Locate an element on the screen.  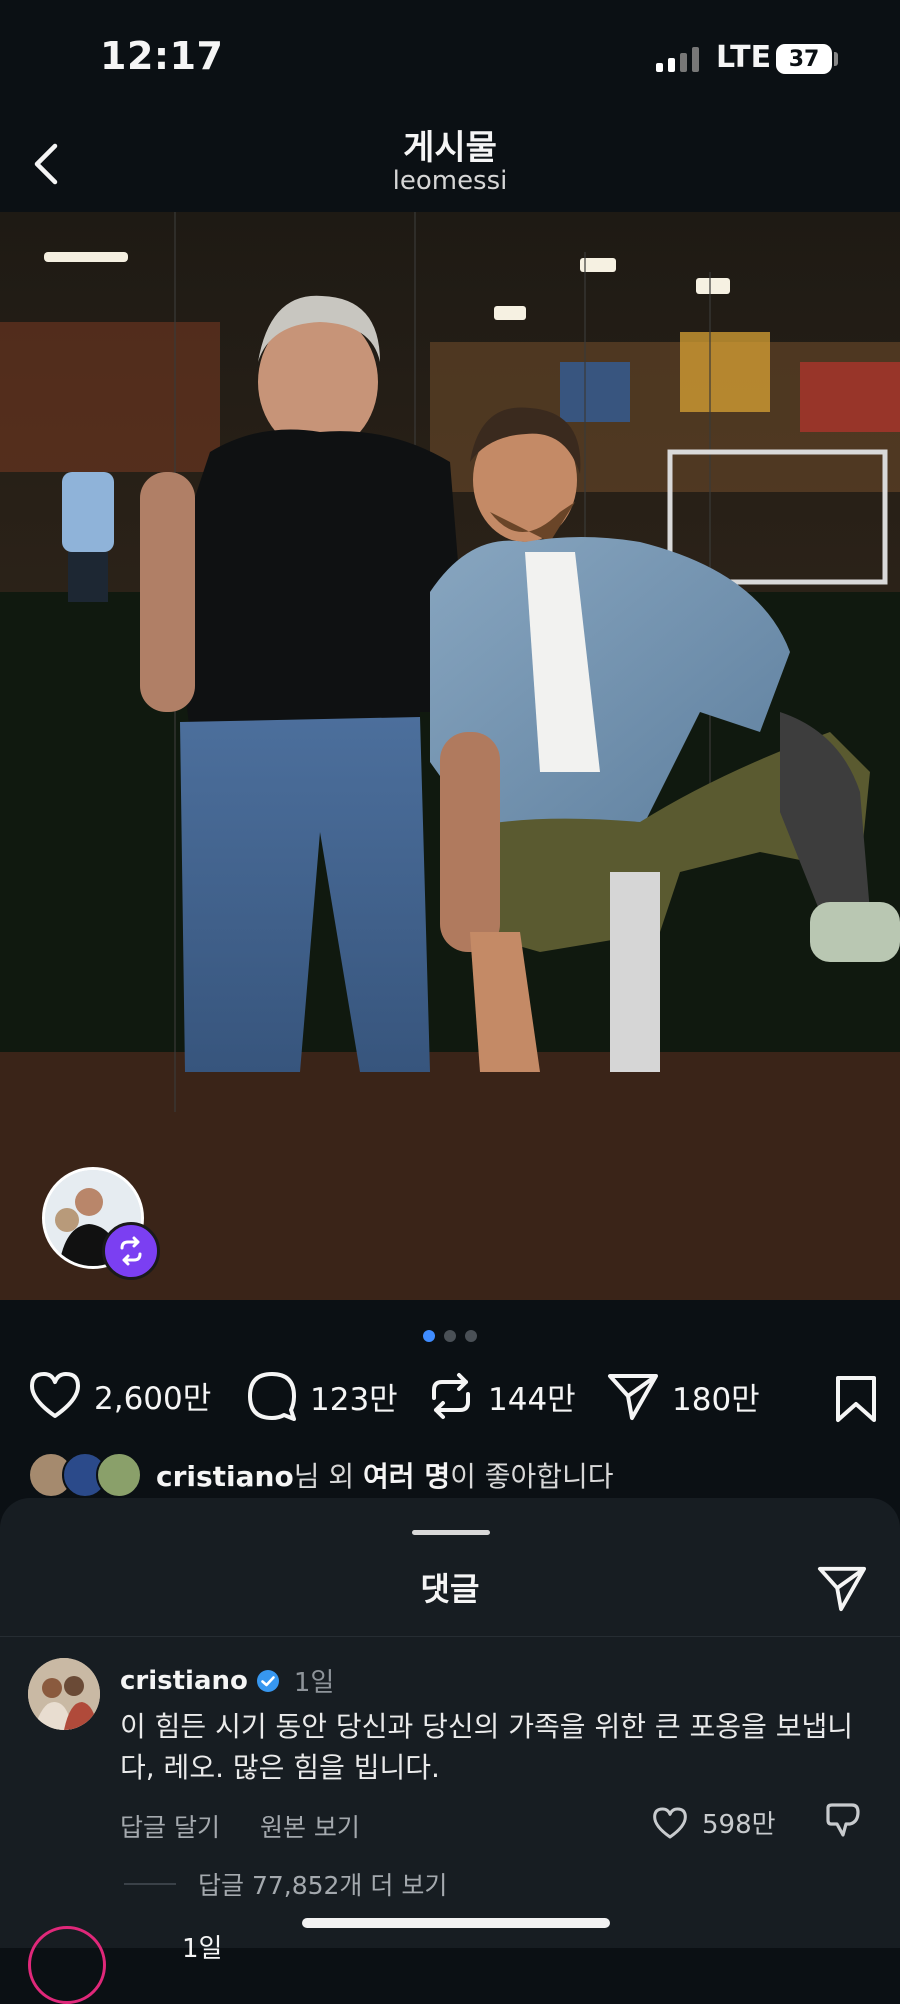
carousel-indicator is located at coordinates (450, 1336).